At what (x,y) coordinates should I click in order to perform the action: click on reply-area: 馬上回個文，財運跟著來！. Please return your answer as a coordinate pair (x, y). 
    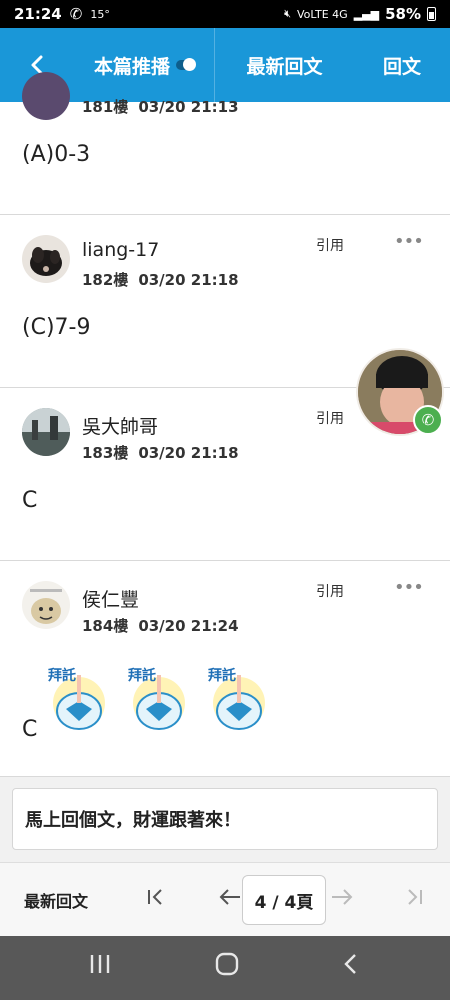
    Looking at the image, I should click on (225, 819).